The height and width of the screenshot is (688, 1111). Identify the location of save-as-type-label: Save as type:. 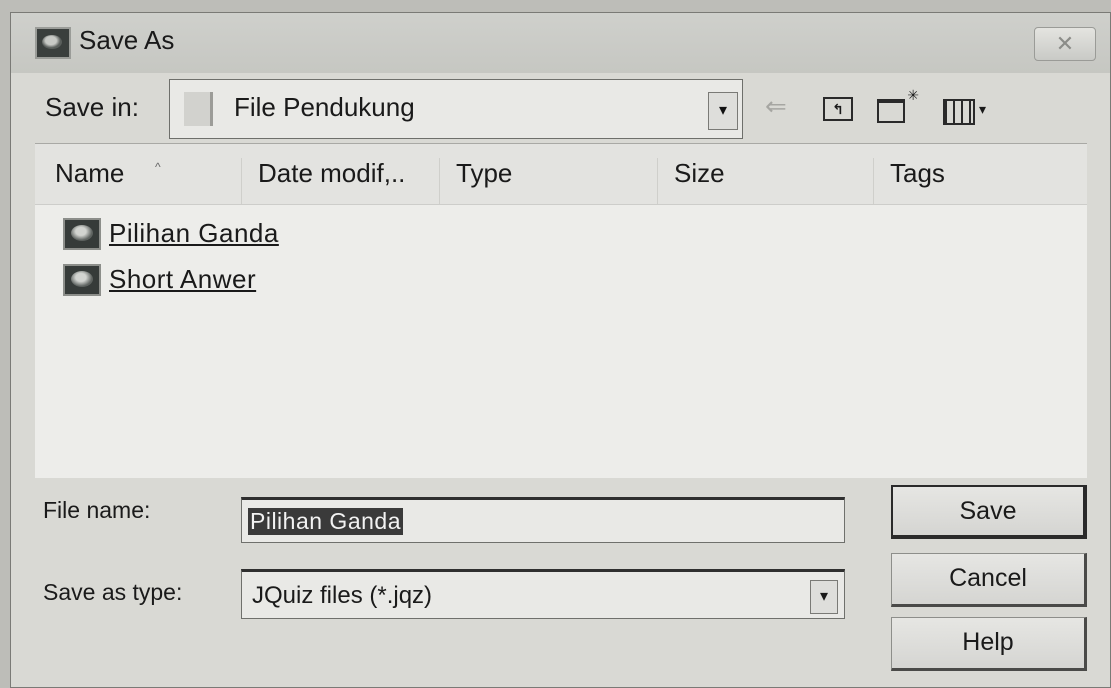
(113, 592).